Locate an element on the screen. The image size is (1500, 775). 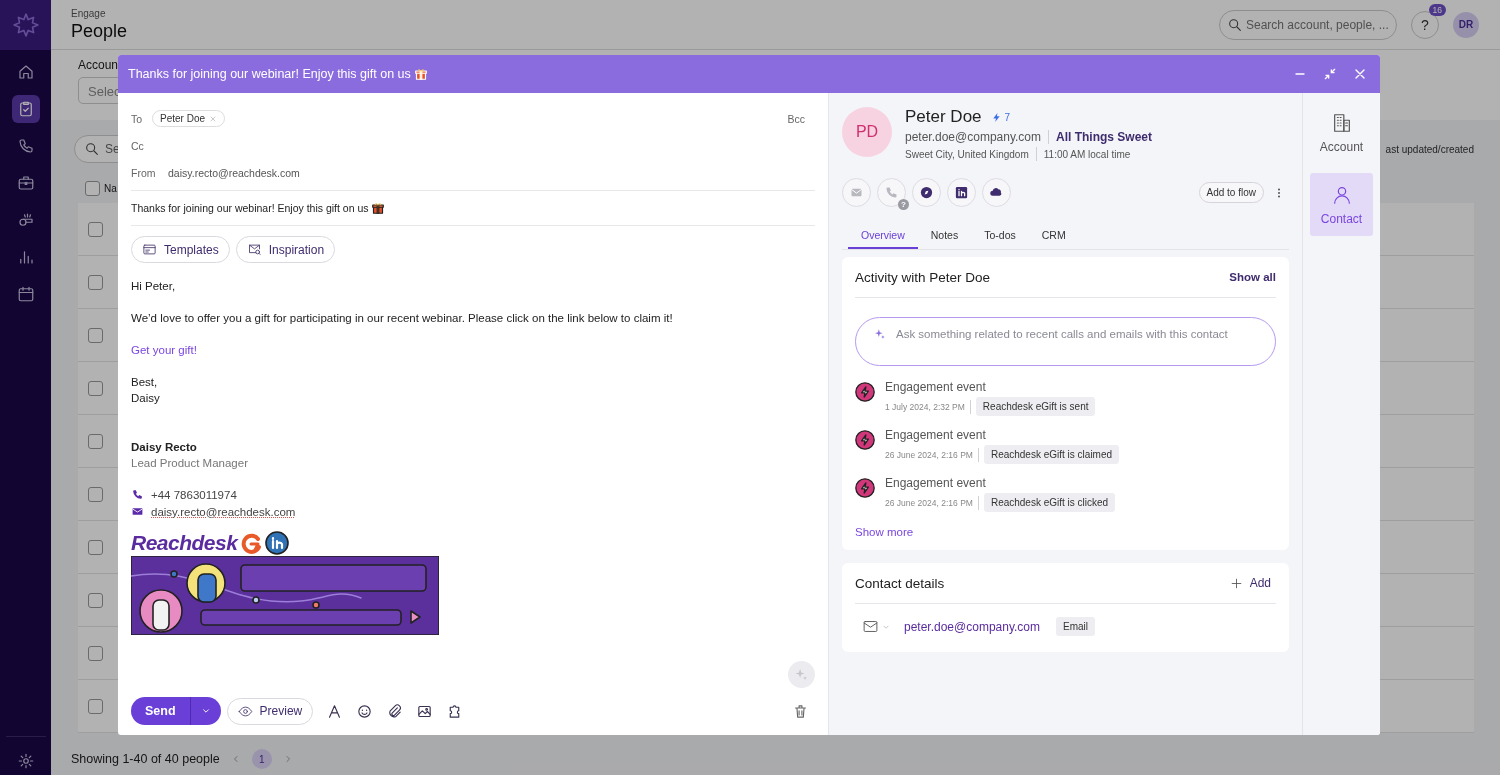
signature-name: Daisy Recto is located at coordinates (164, 447).